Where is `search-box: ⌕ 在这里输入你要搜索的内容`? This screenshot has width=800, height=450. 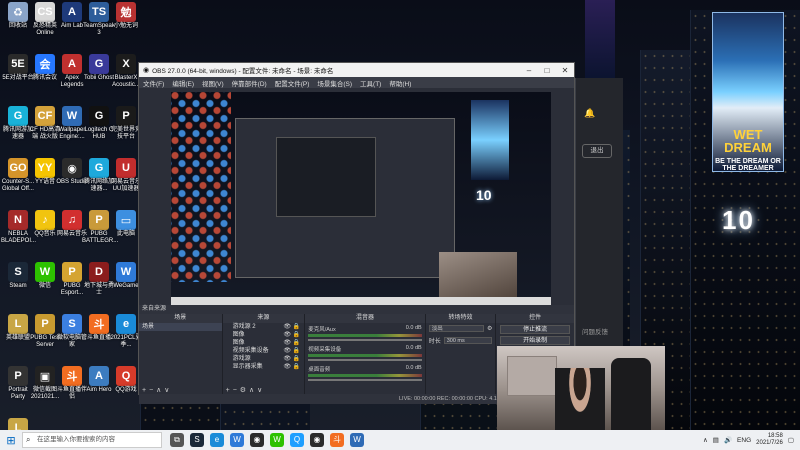 search-box: ⌕ 在这里输入你要搜索的内容 is located at coordinates (92, 440).